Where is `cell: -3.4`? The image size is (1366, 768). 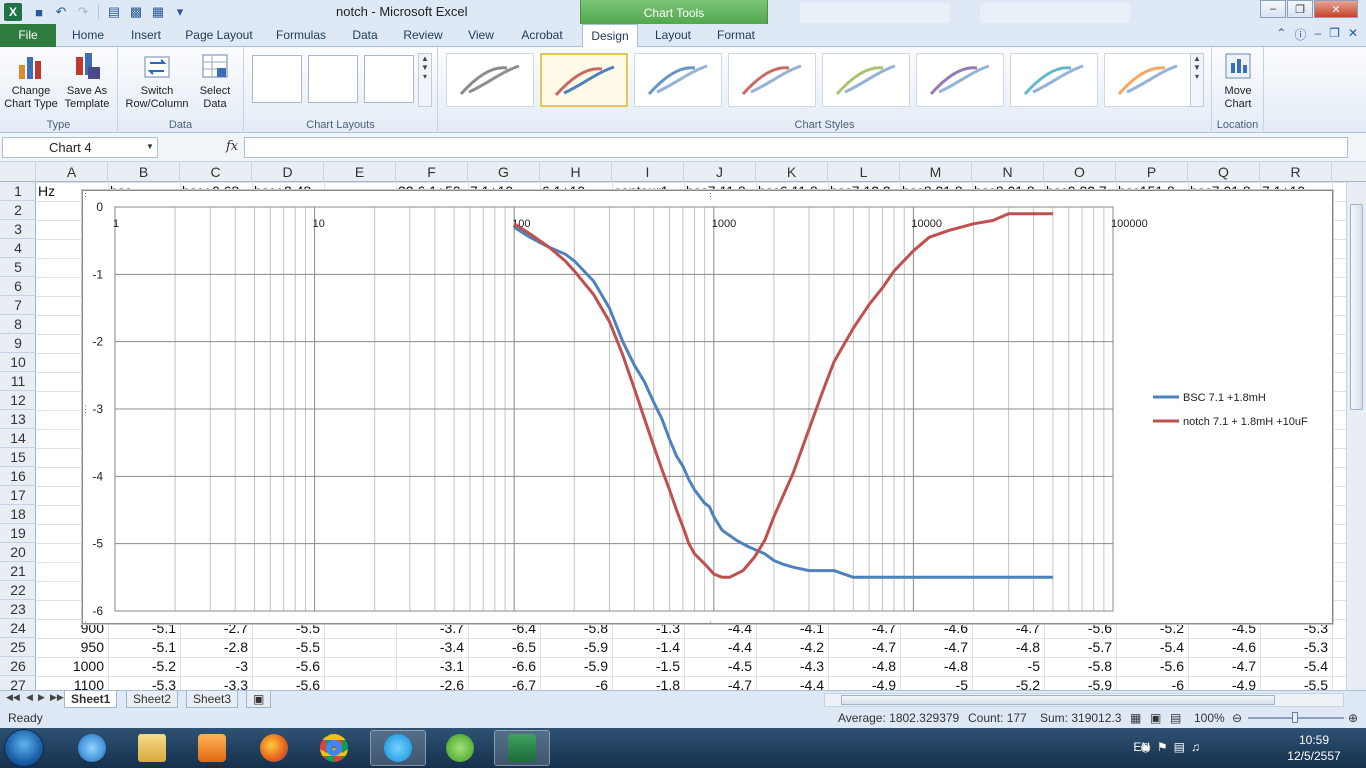 cell: -3.4 is located at coordinates (431, 647).